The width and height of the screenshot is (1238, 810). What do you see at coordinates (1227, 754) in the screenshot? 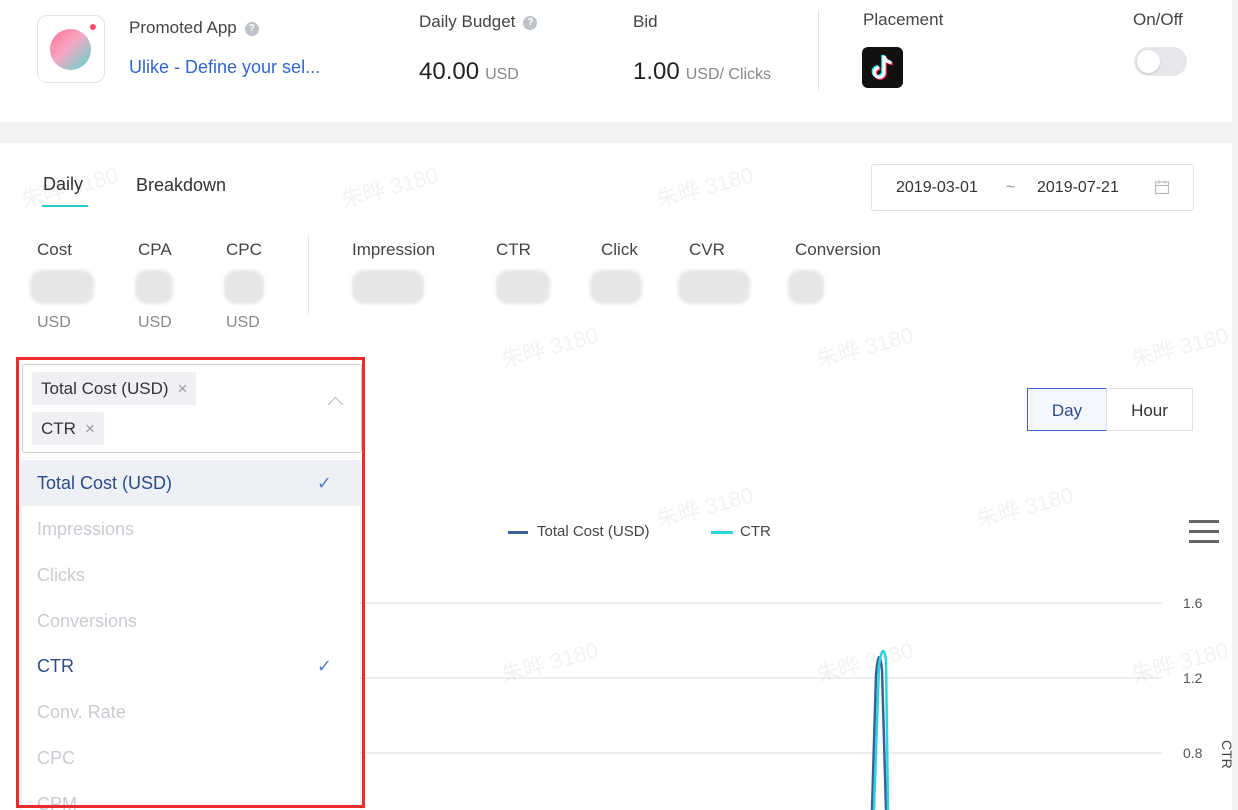
I see `y-axis-label: CTR` at bounding box center [1227, 754].